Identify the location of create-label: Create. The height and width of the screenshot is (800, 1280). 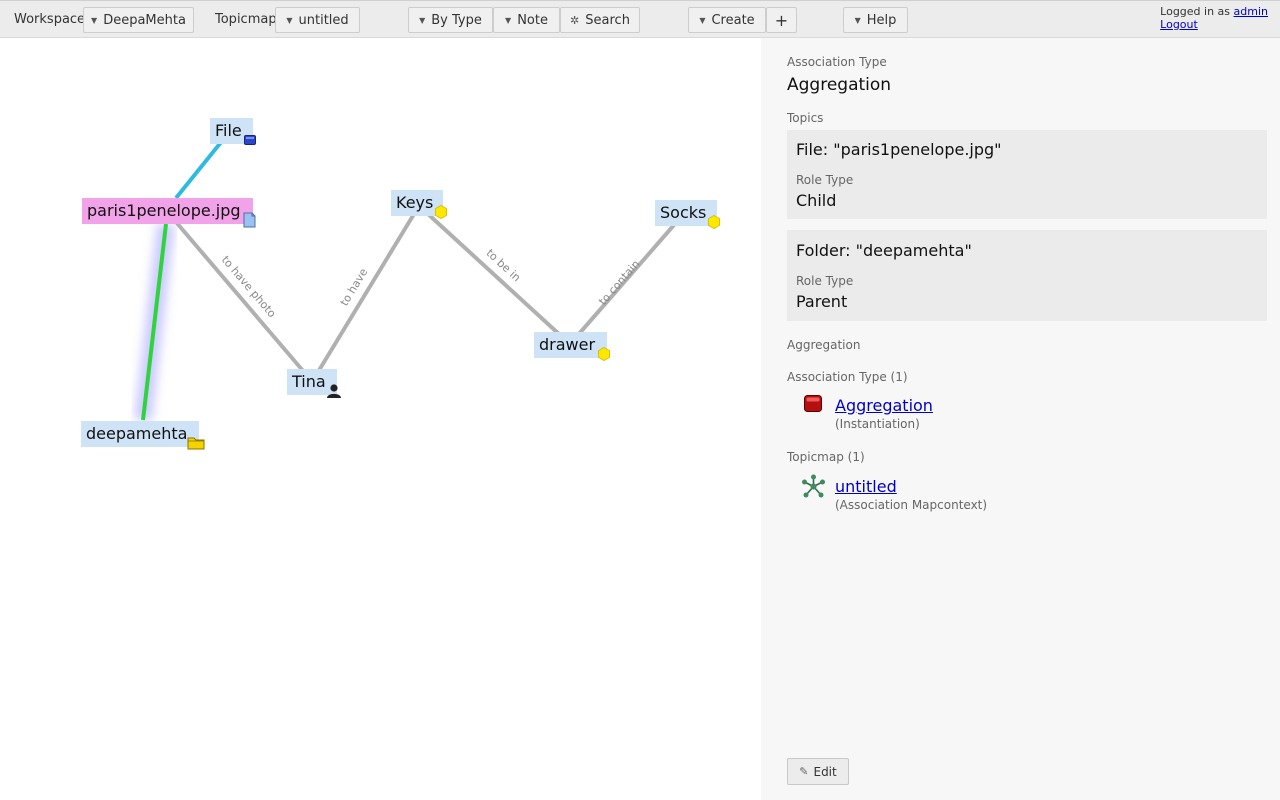
(733, 20).